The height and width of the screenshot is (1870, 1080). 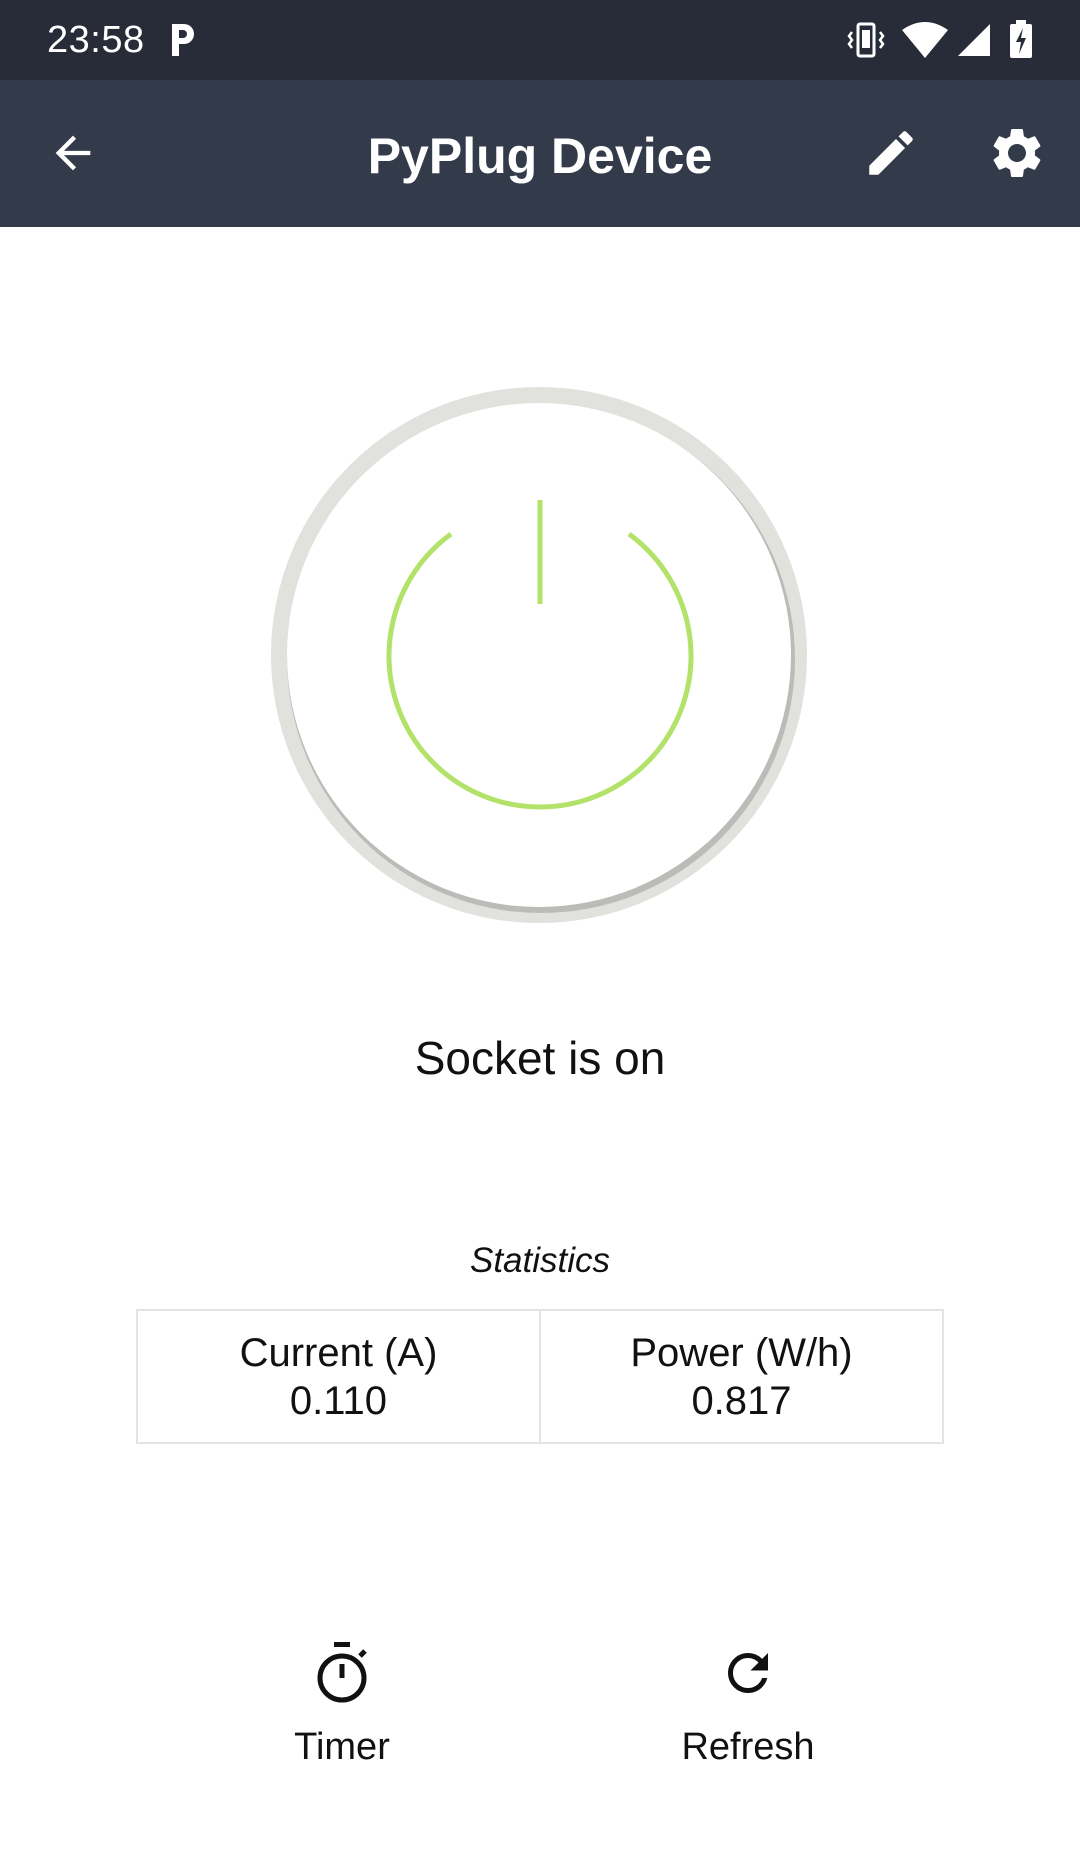 I want to click on app-bar: PyPlug Device, so click(x=540, y=153).